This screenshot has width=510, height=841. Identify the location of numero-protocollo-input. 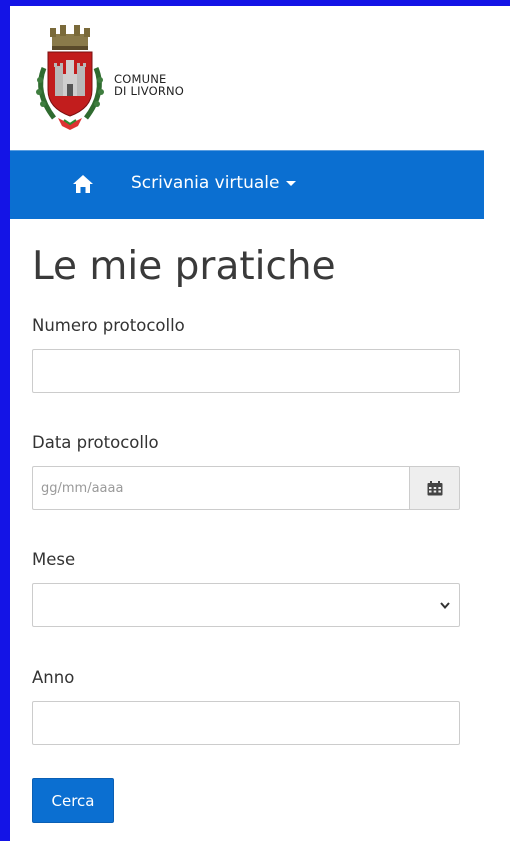
(246, 371).